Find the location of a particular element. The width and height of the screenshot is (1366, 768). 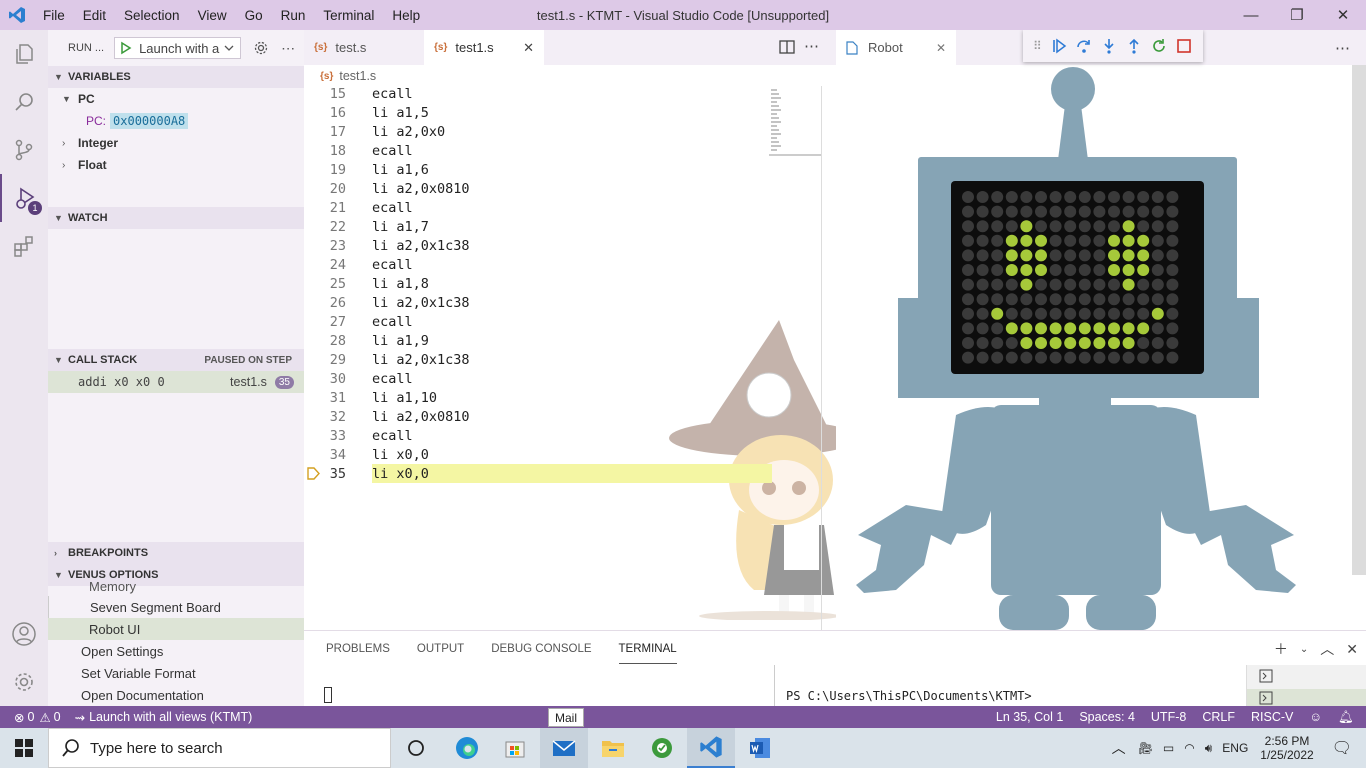

venus-open-documentation: Open Documentation is located at coordinates (176, 695).